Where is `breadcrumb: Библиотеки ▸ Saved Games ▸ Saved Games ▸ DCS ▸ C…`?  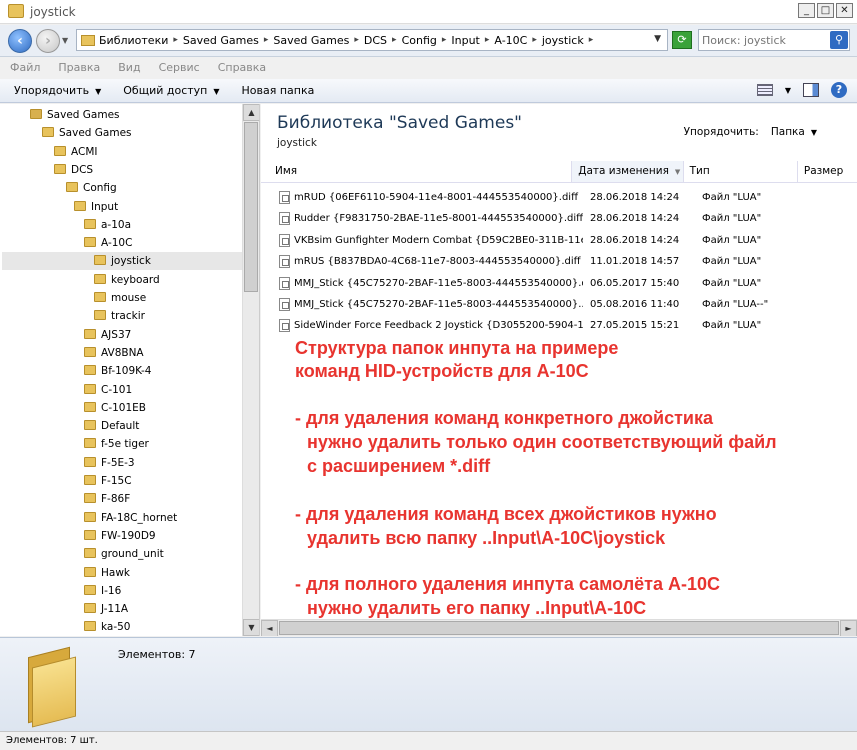
breadcrumb: Библиотеки ▸ Saved Games ▸ Saved Games ▸ DCS ▸ C… is located at coordinates (372, 40).